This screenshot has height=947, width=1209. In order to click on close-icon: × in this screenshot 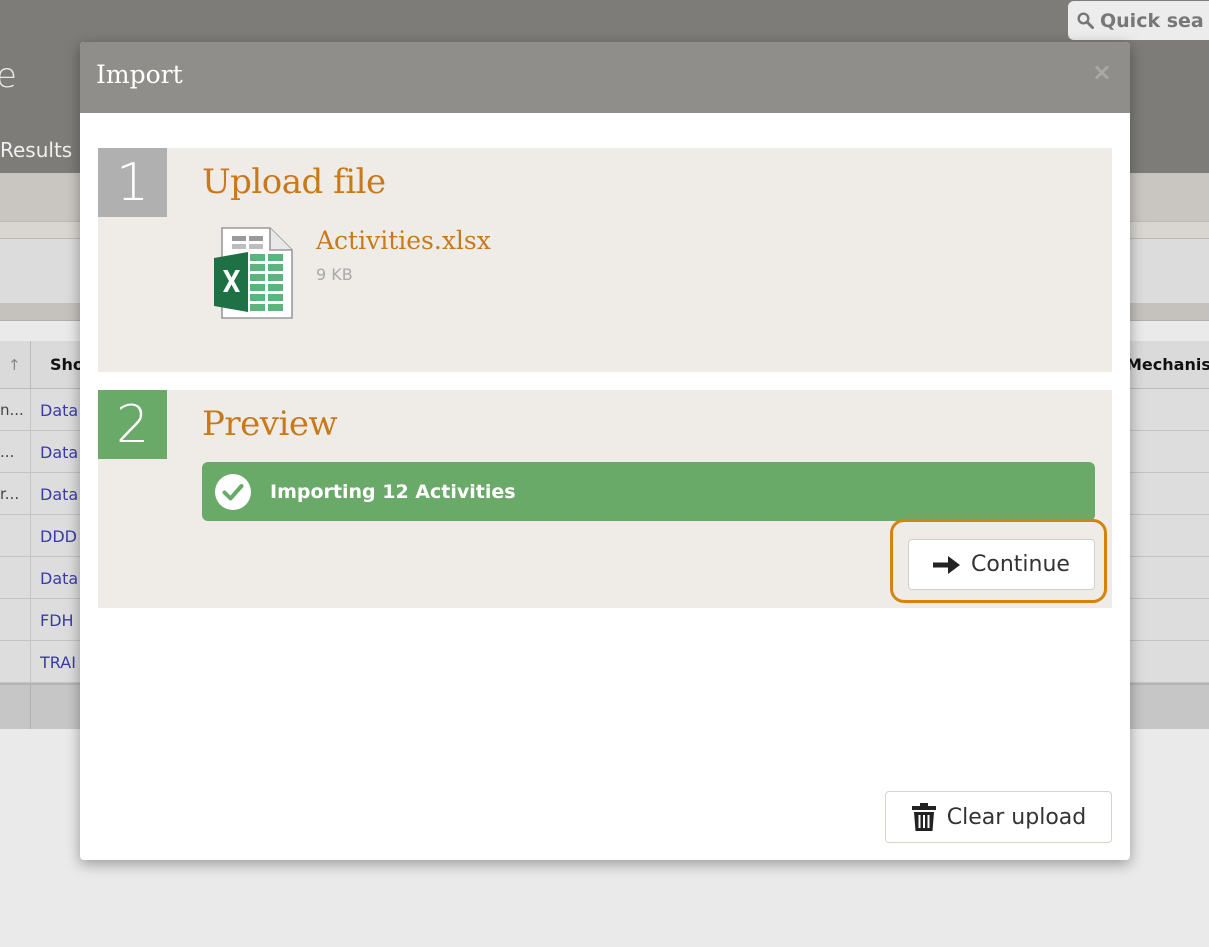, I will do `click(1102, 72)`.